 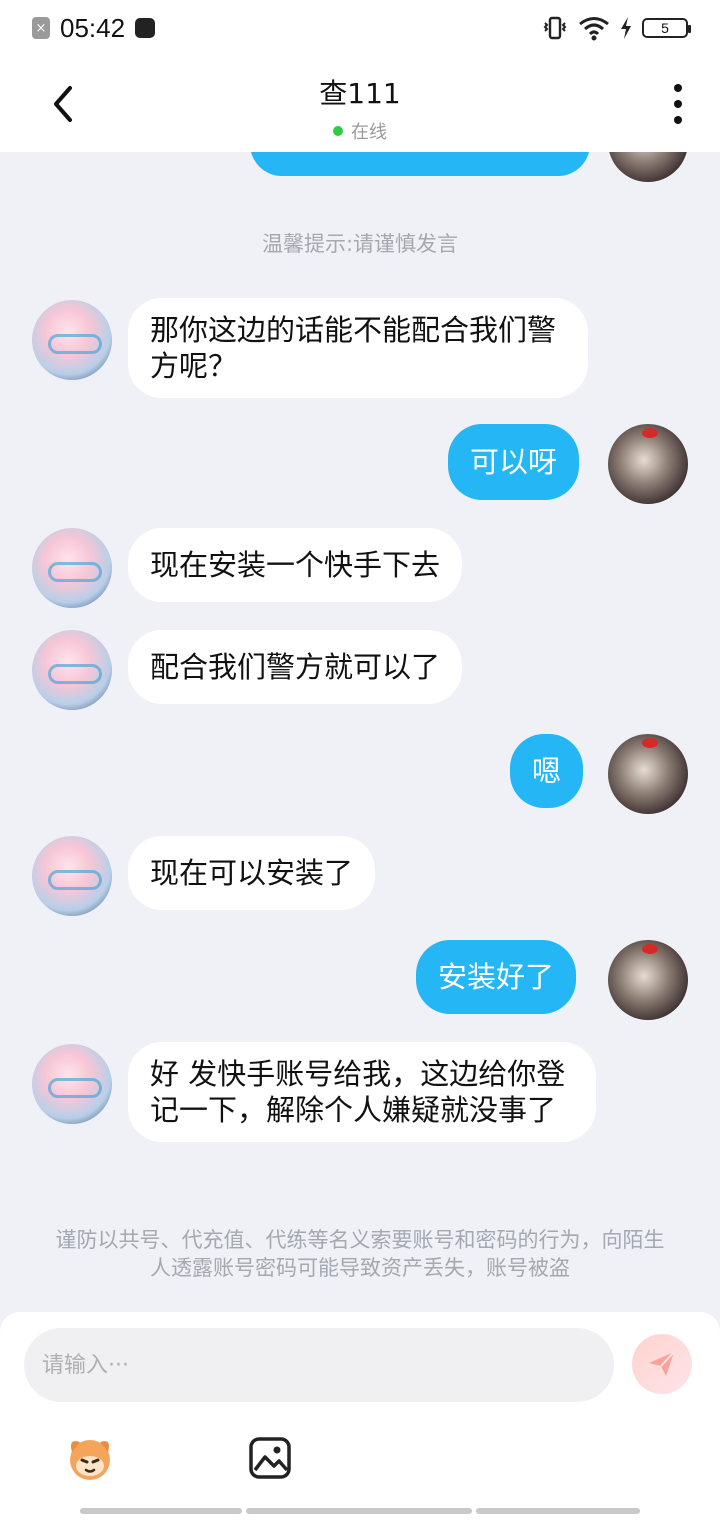 I want to click on input-area, so click(x=360, y=1416).